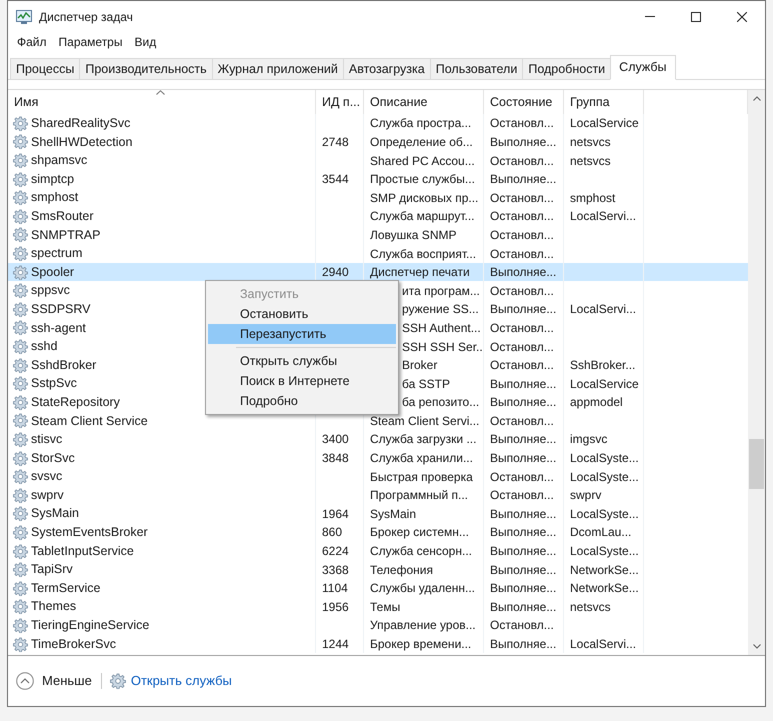 The width and height of the screenshot is (773, 721). What do you see at coordinates (385, 607) in the screenshot?
I see `service-description: Темы` at bounding box center [385, 607].